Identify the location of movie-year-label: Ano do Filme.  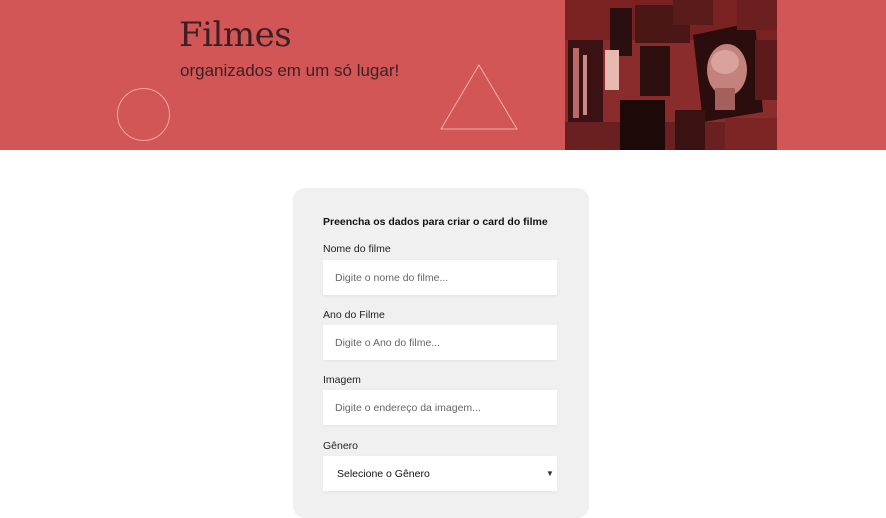
(354, 315).